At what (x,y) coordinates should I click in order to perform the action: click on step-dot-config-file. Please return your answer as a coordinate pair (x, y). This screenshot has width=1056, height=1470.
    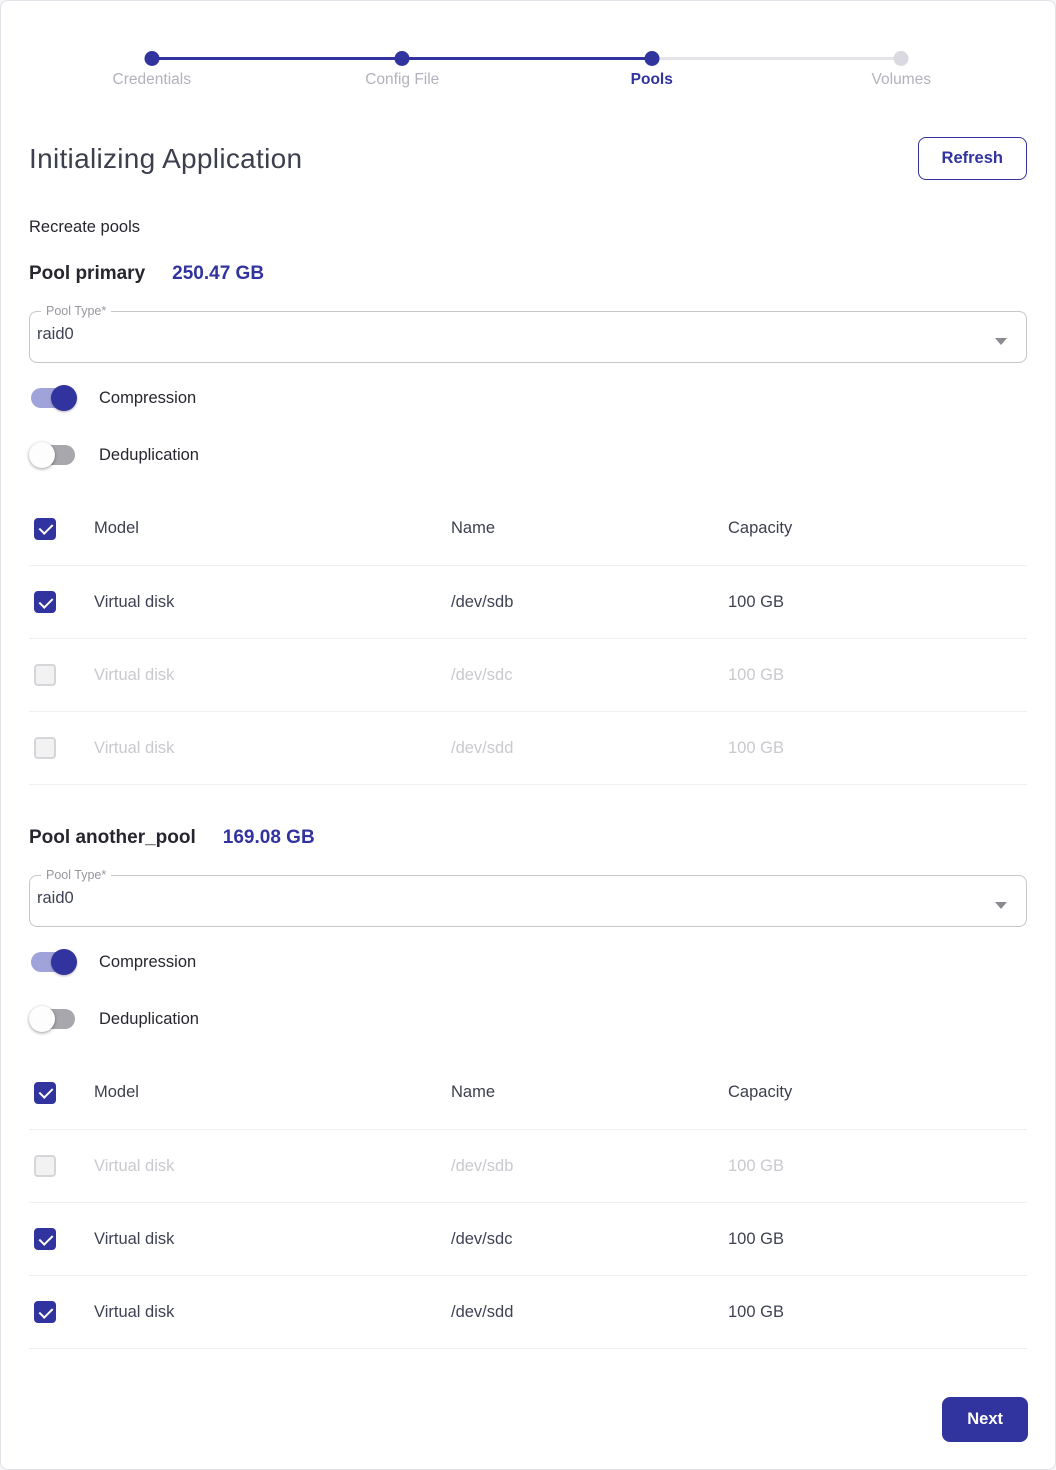
    Looking at the image, I should click on (402, 58).